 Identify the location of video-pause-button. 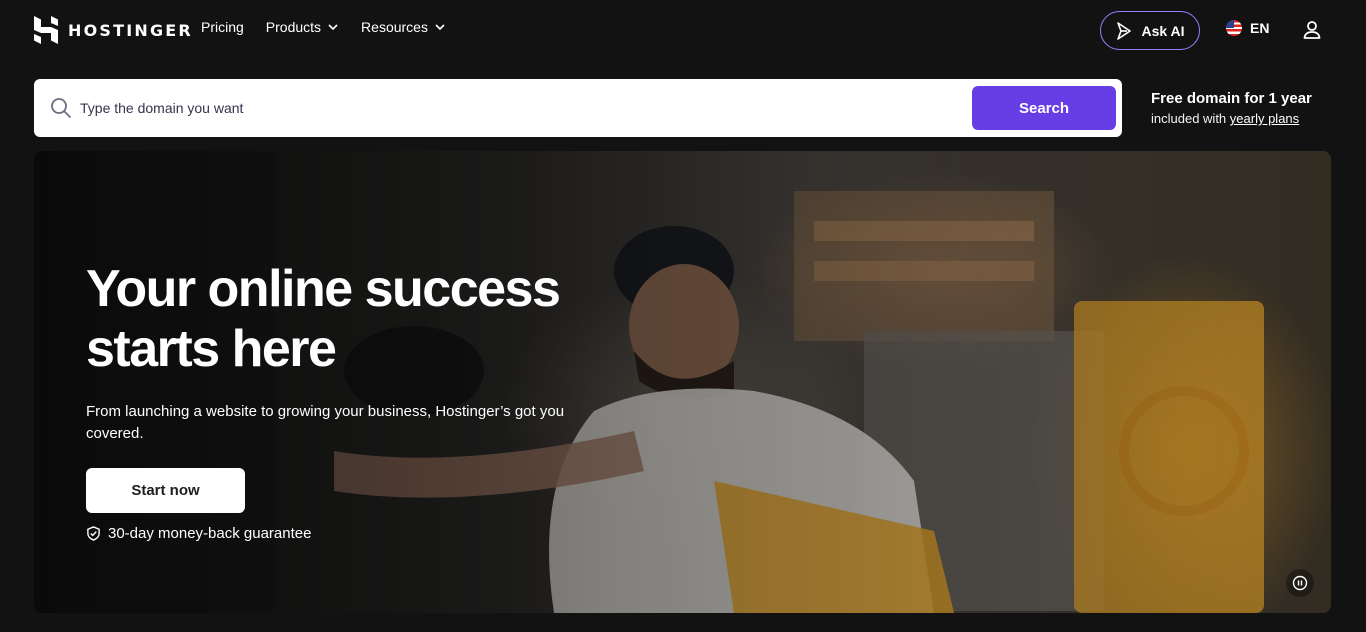
(1300, 583).